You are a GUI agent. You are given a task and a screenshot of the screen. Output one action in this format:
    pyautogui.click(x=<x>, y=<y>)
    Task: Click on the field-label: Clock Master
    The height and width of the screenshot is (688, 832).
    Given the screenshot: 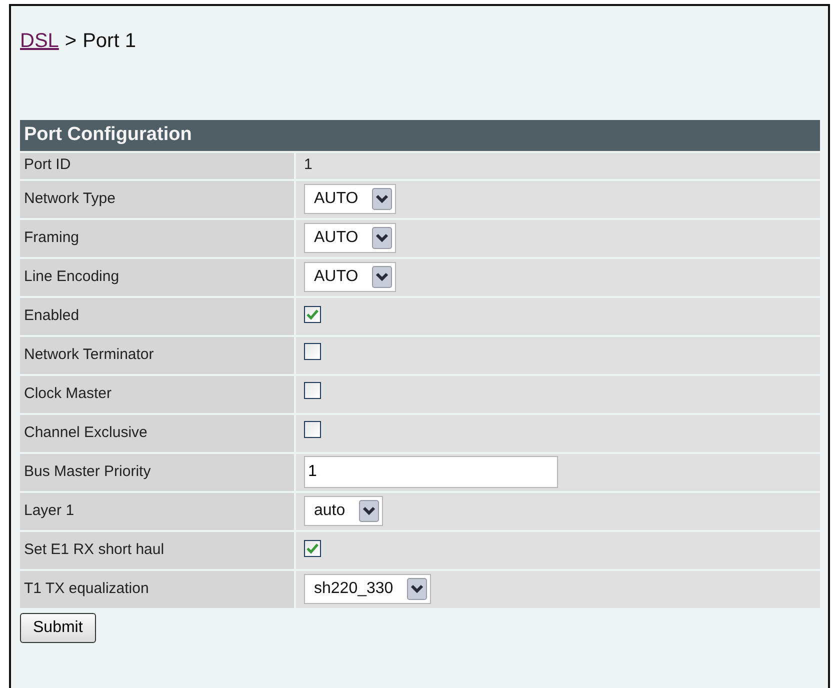 What is the action you would take?
    pyautogui.click(x=158, y=394)
    